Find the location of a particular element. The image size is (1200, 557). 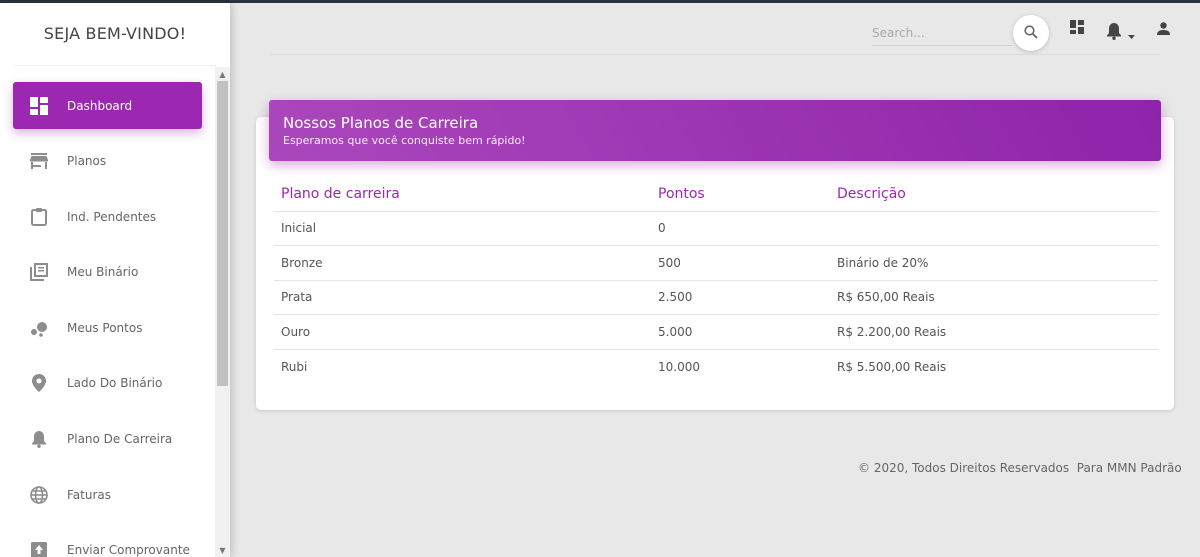

table-row: Inicial 0 is located at coordinates (716, 228).